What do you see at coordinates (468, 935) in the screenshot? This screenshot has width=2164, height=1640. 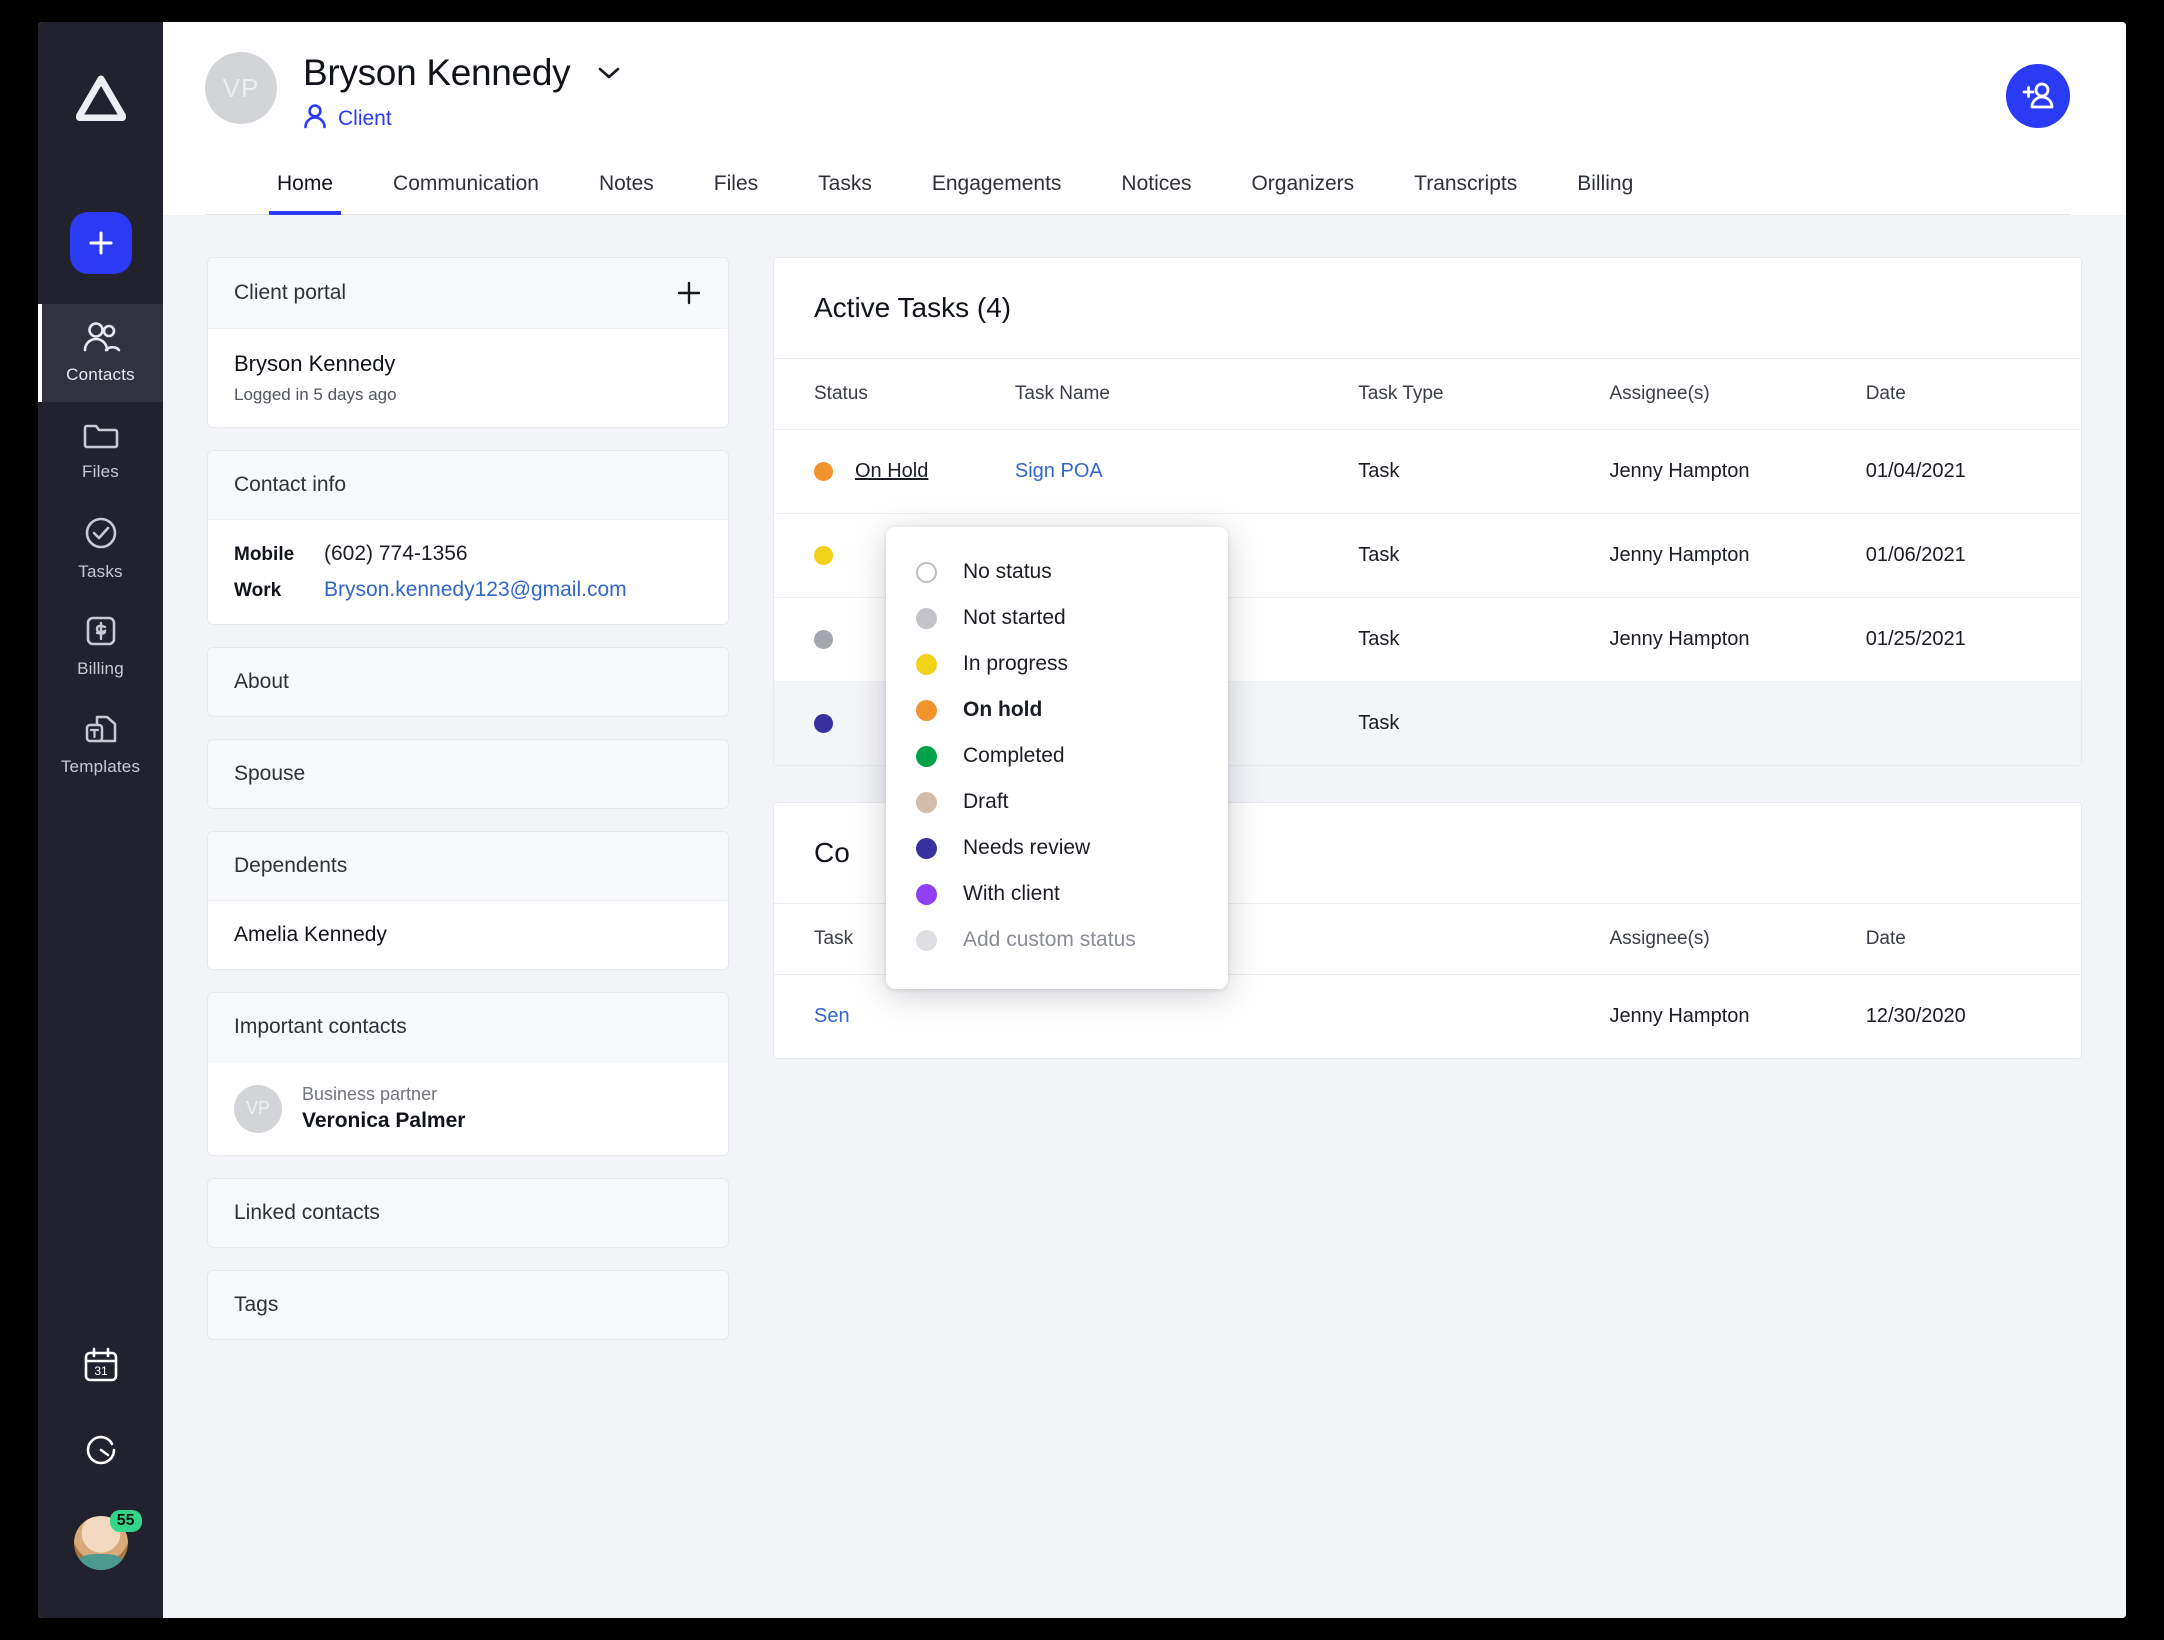 I see `list-item: Amelia Kennedy` at bounding box center [468, 935].